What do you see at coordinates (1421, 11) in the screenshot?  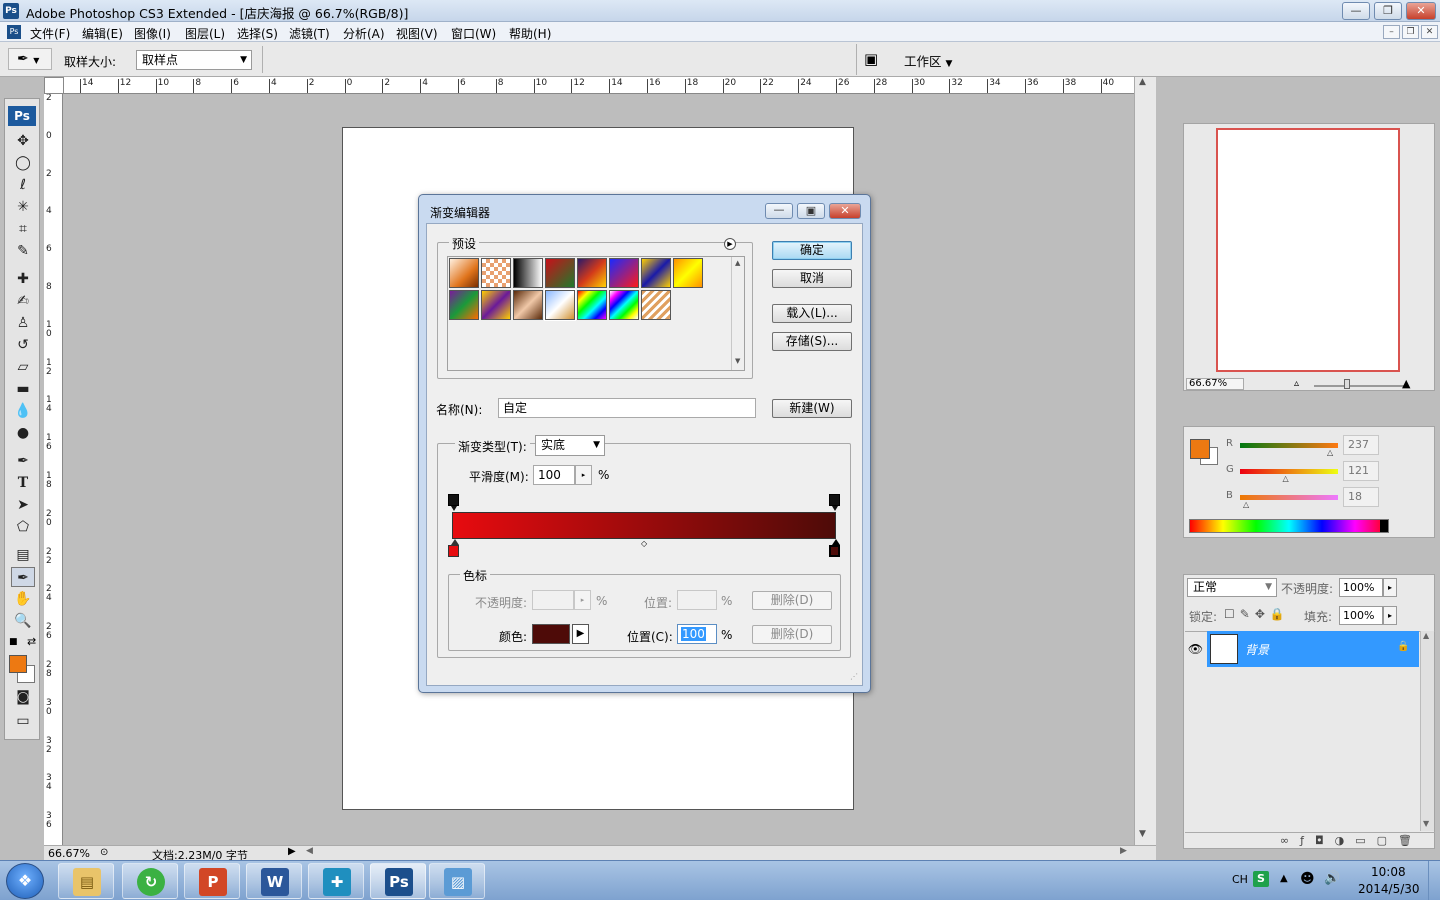 I see `close-button: ✕` at bounding box center [1421, 11].